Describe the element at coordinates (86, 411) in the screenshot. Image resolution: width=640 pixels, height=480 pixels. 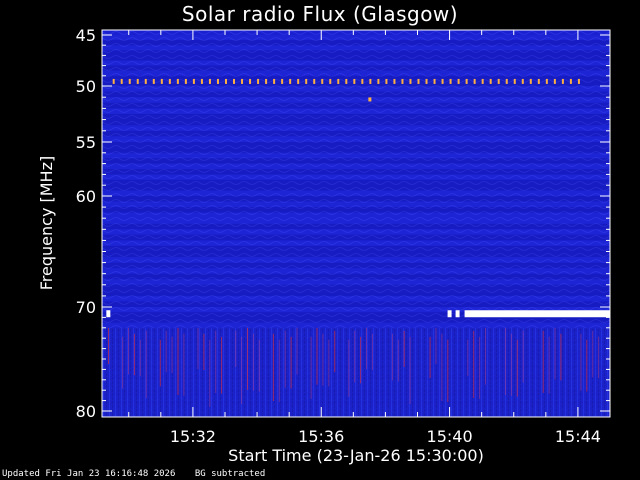
I see `y-tick-label: 80` at that location.